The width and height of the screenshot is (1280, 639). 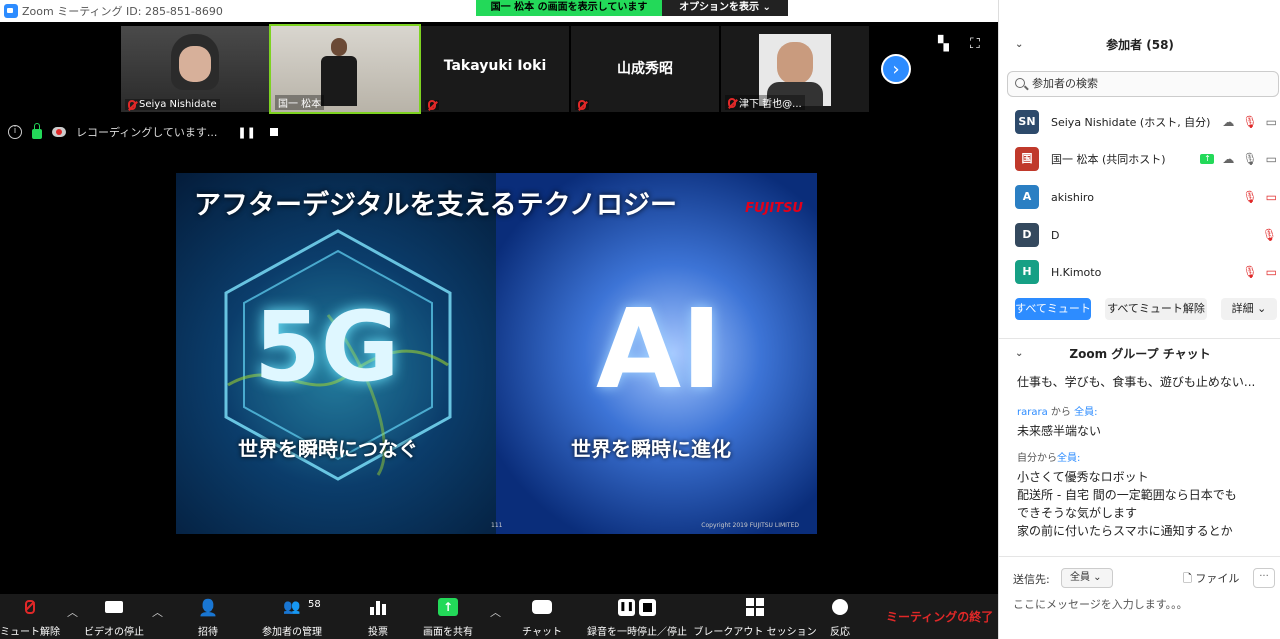 I want to click on unmute-all-button: すべてミュート解除, so click(x=1156, y=309).